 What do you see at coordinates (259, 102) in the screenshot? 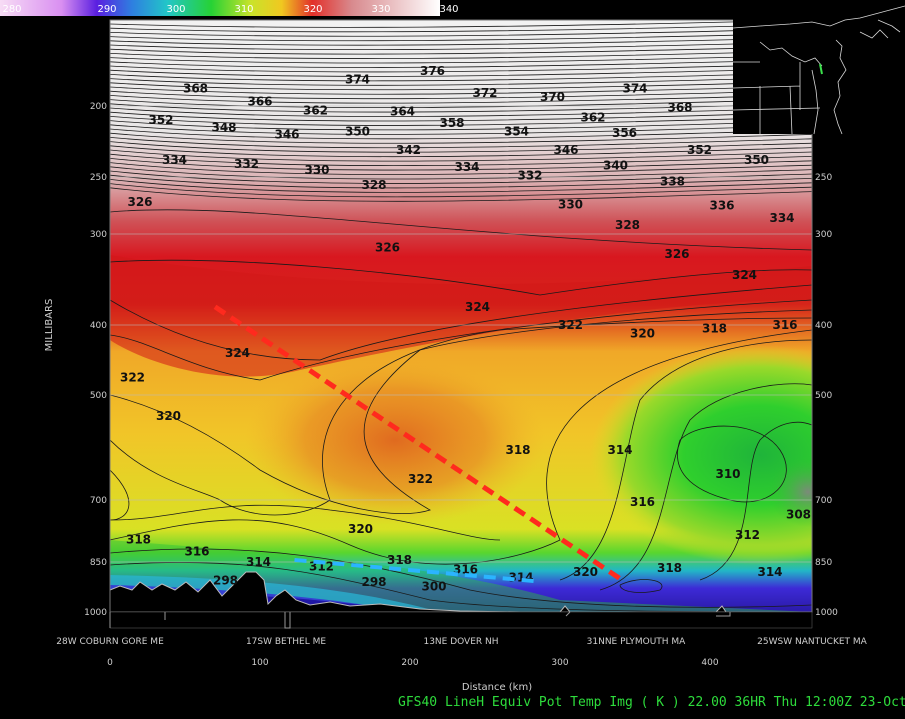
I see `contour-label: 366` at bounding box center [259, 102].